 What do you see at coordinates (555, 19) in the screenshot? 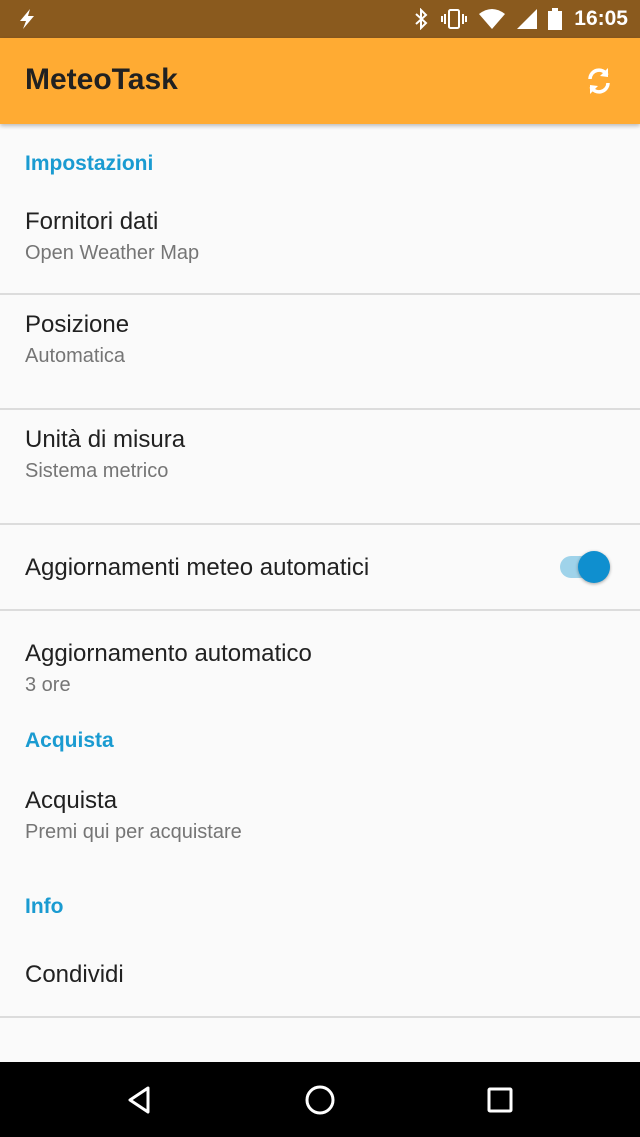
I see `battery-icon` at bounding box center [555, 19].